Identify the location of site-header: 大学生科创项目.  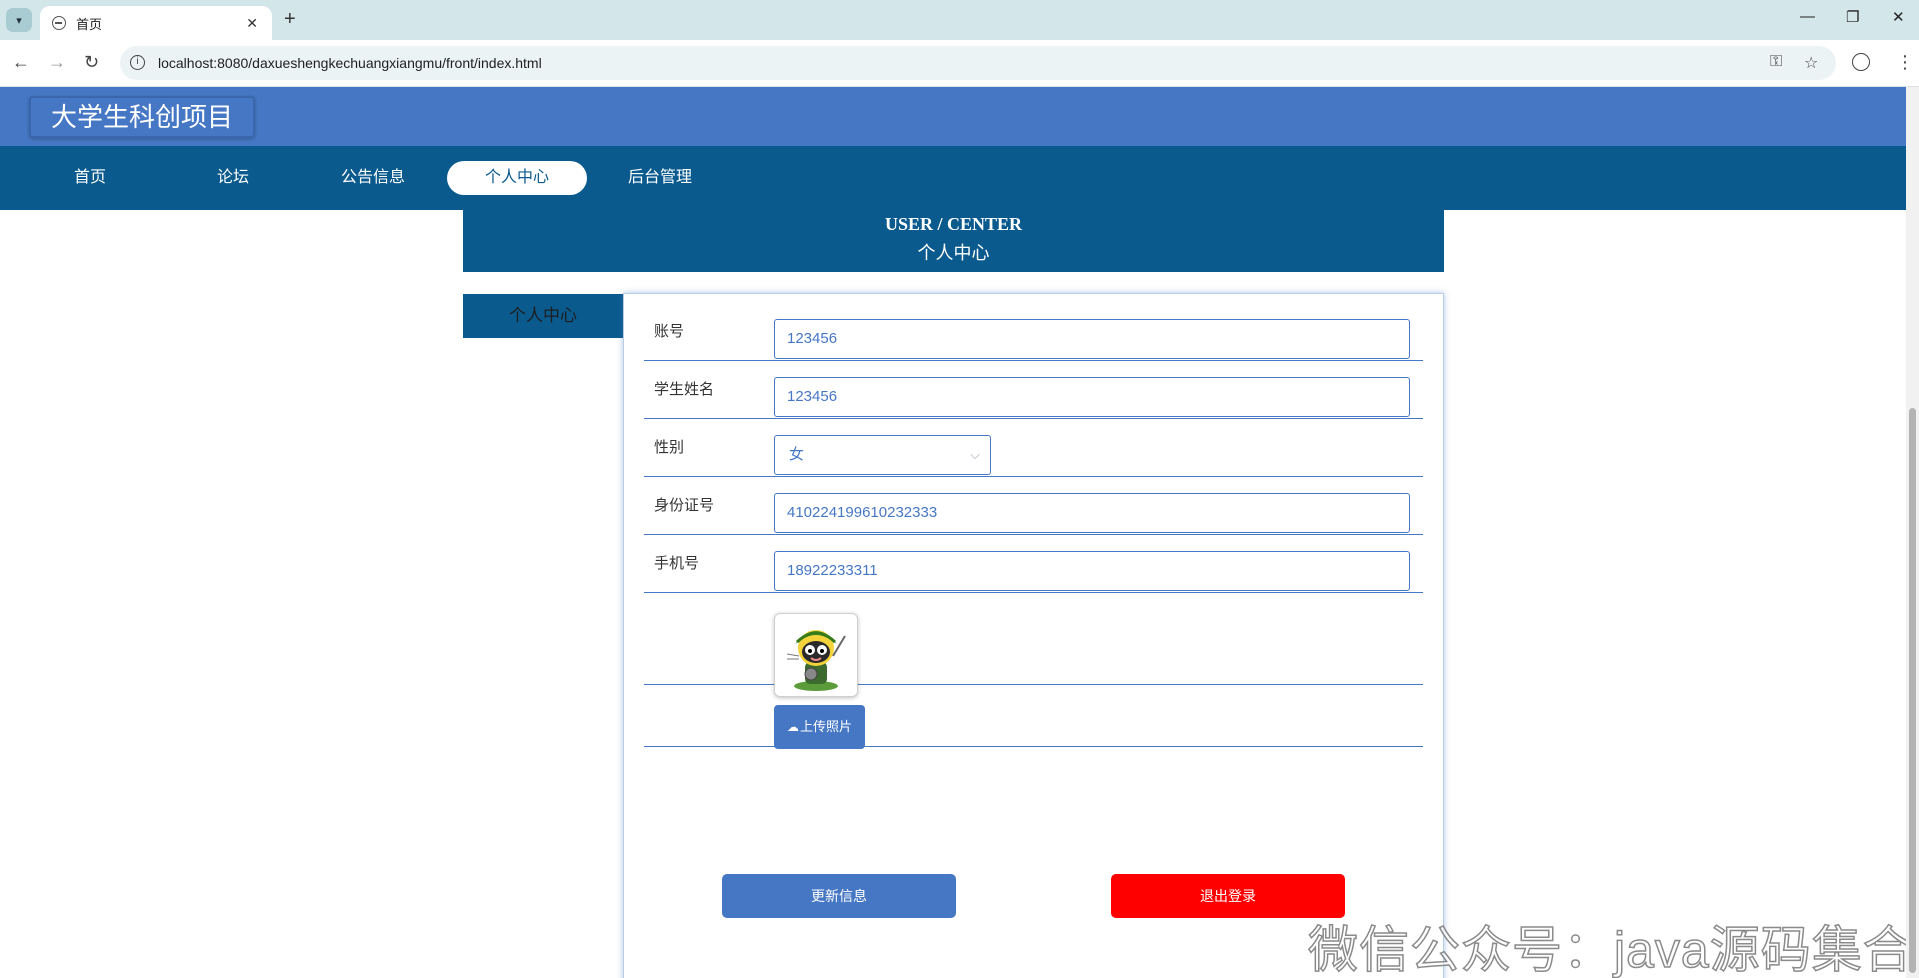
(953, 116).